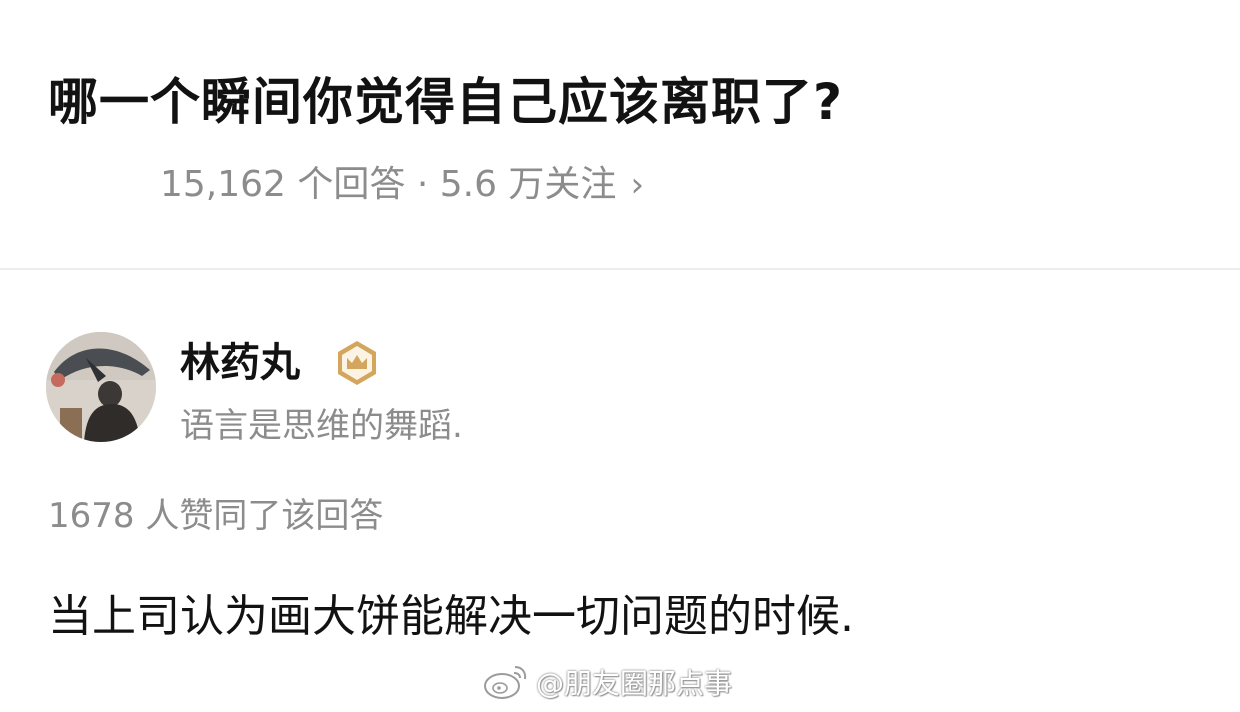  I want to click on avatar, so click(101, 387).